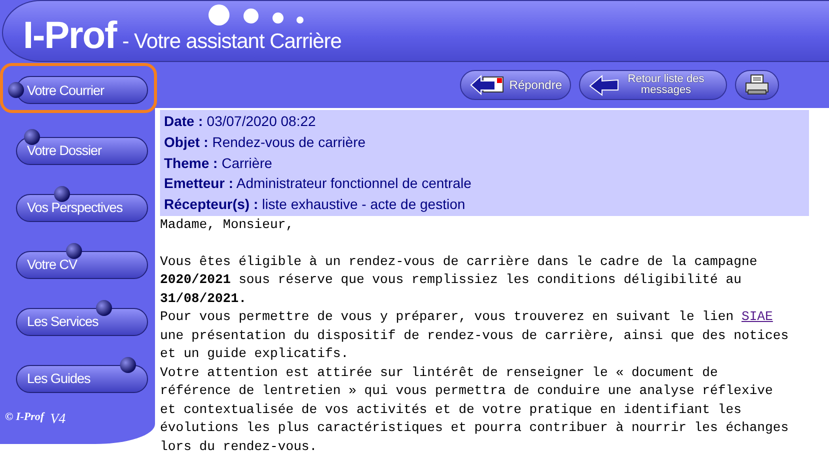  What do you see at coordinates (467, 391) in the screenshot?
I see `message-line: référence de lentretien » qui vous permettra de conduire une analyse réflexive` at bounding box center [467, 391].